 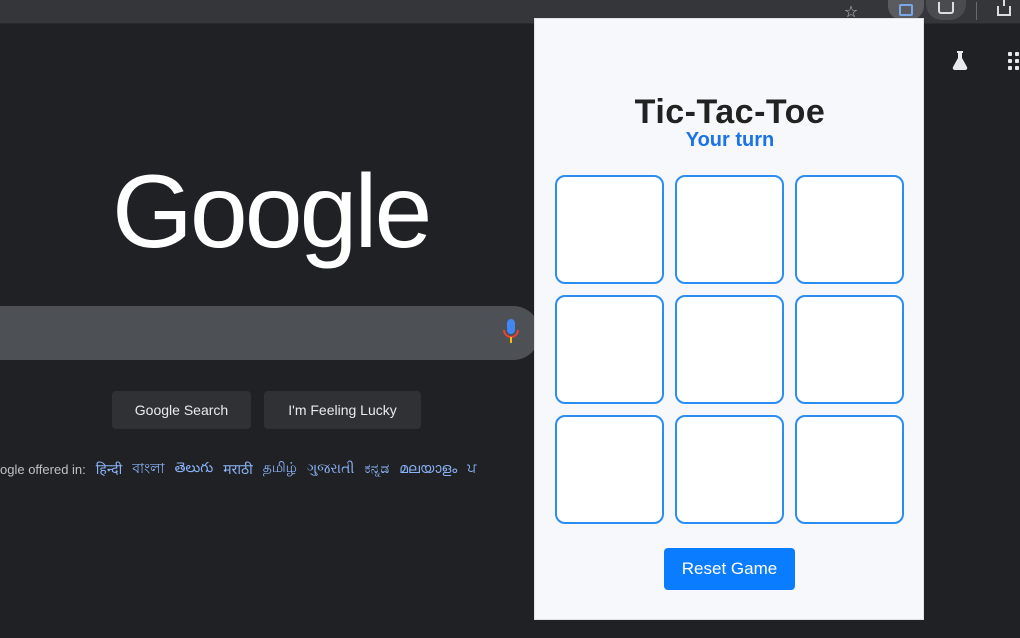 I want to click on extension-icon, so click(x=906, y=10).